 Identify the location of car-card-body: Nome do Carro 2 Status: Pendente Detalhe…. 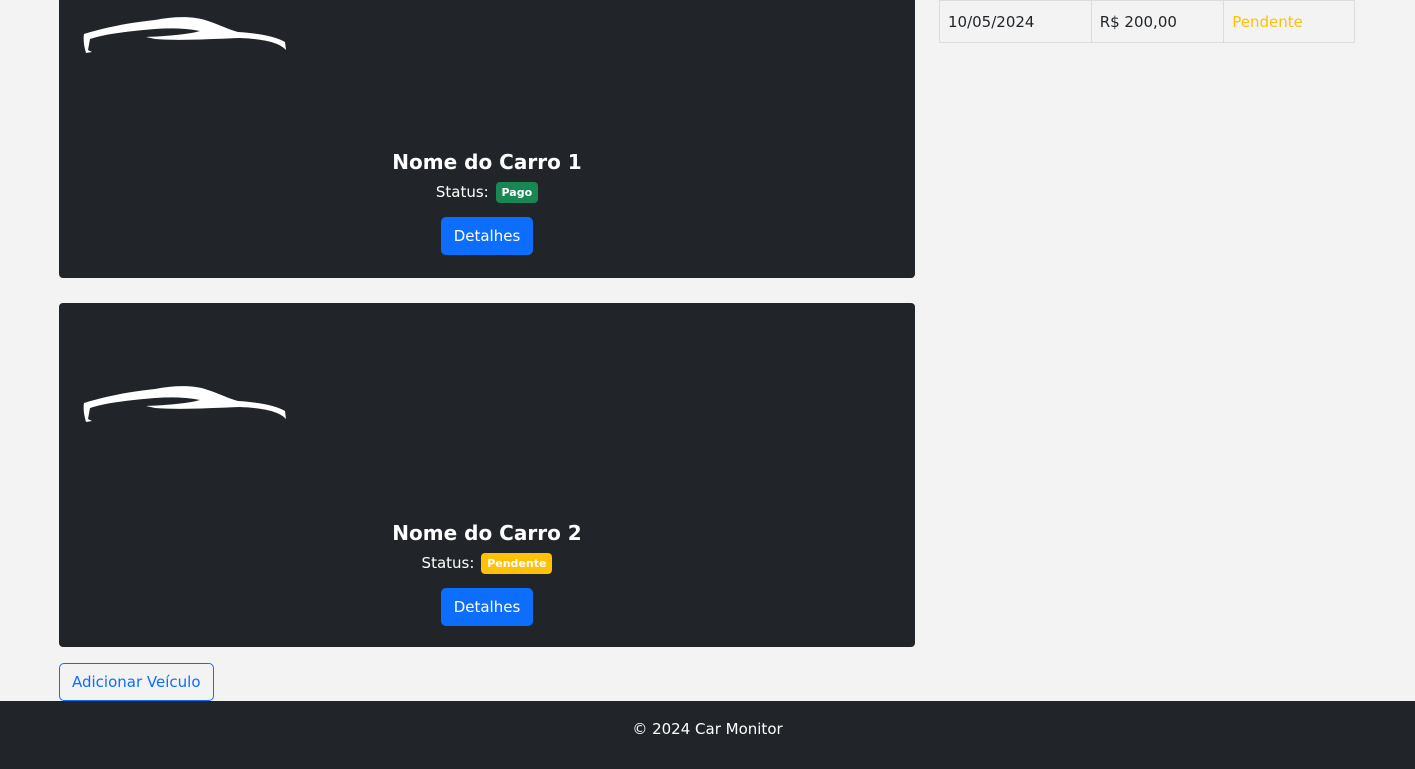
(487, 573).